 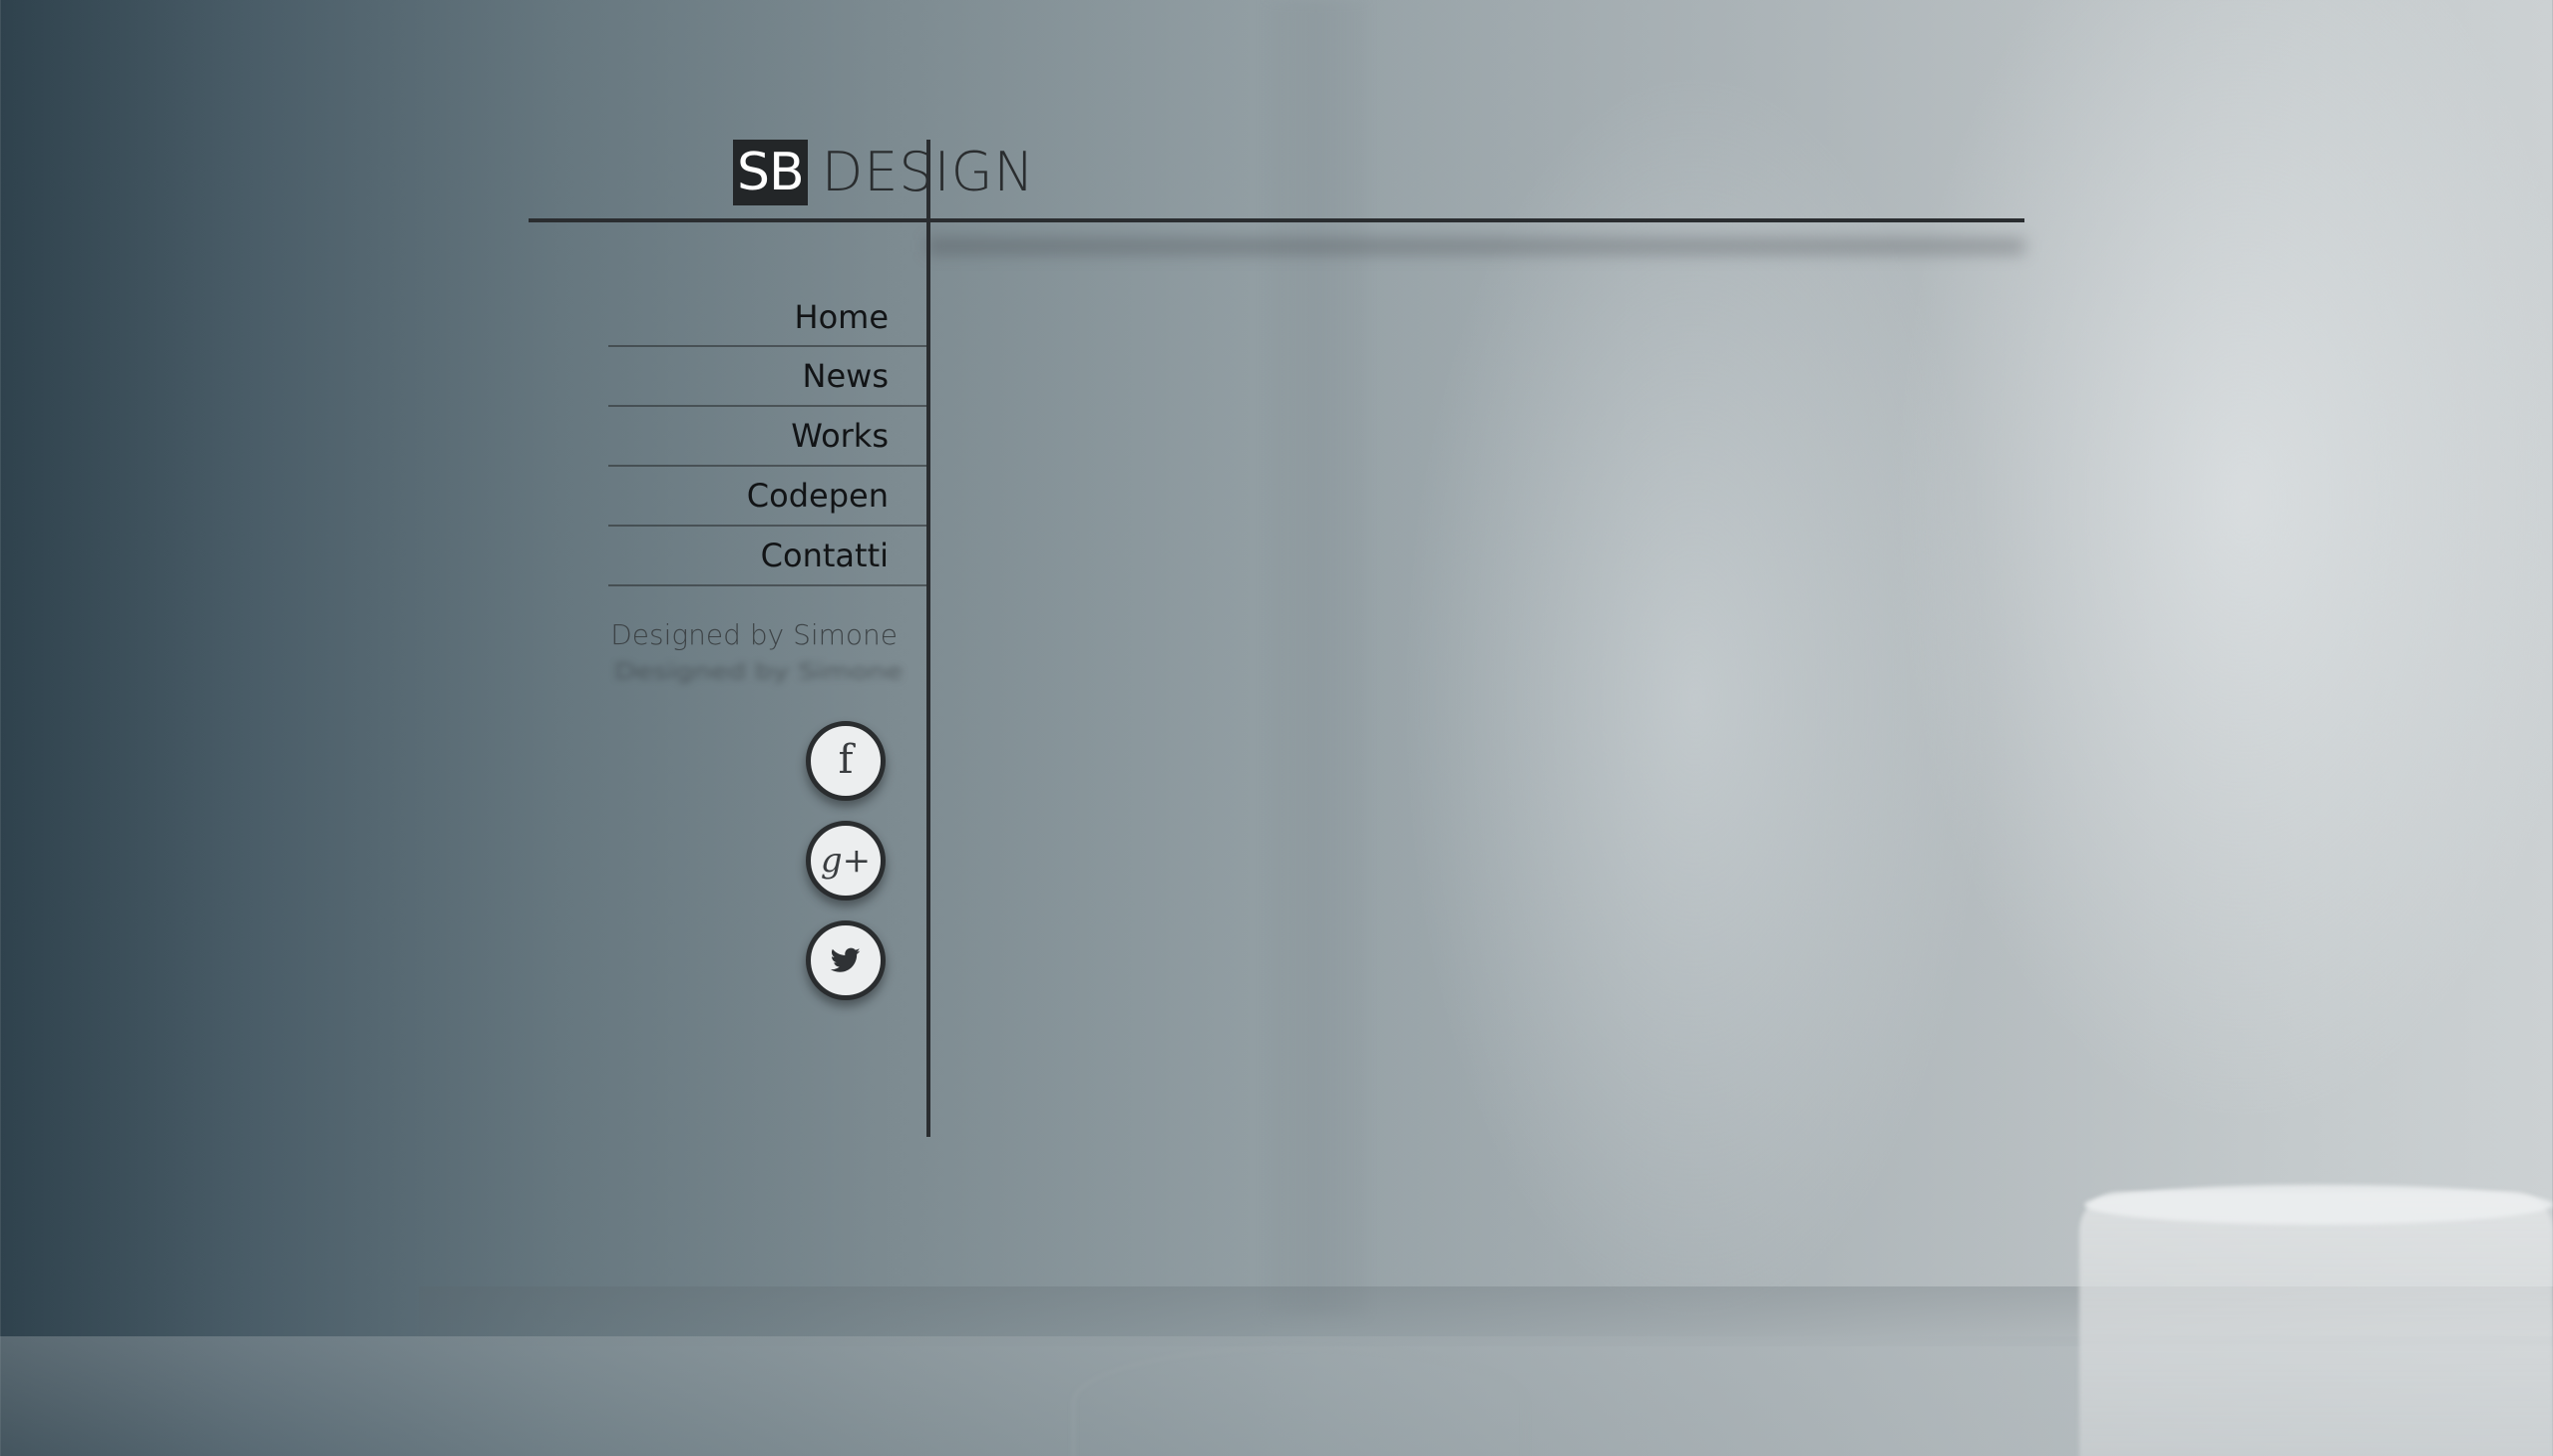 I want to click on nav-item-label: Works, so click(x=840, y=436).